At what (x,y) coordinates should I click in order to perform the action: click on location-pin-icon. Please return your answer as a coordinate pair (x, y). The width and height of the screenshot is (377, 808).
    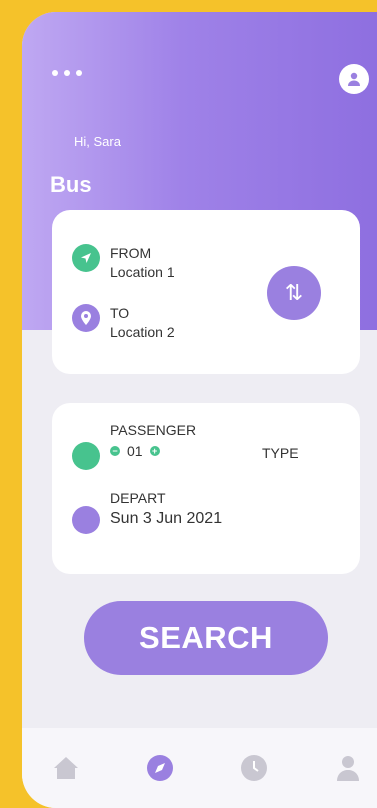
    Looking at the image, I should click on (86, 318).